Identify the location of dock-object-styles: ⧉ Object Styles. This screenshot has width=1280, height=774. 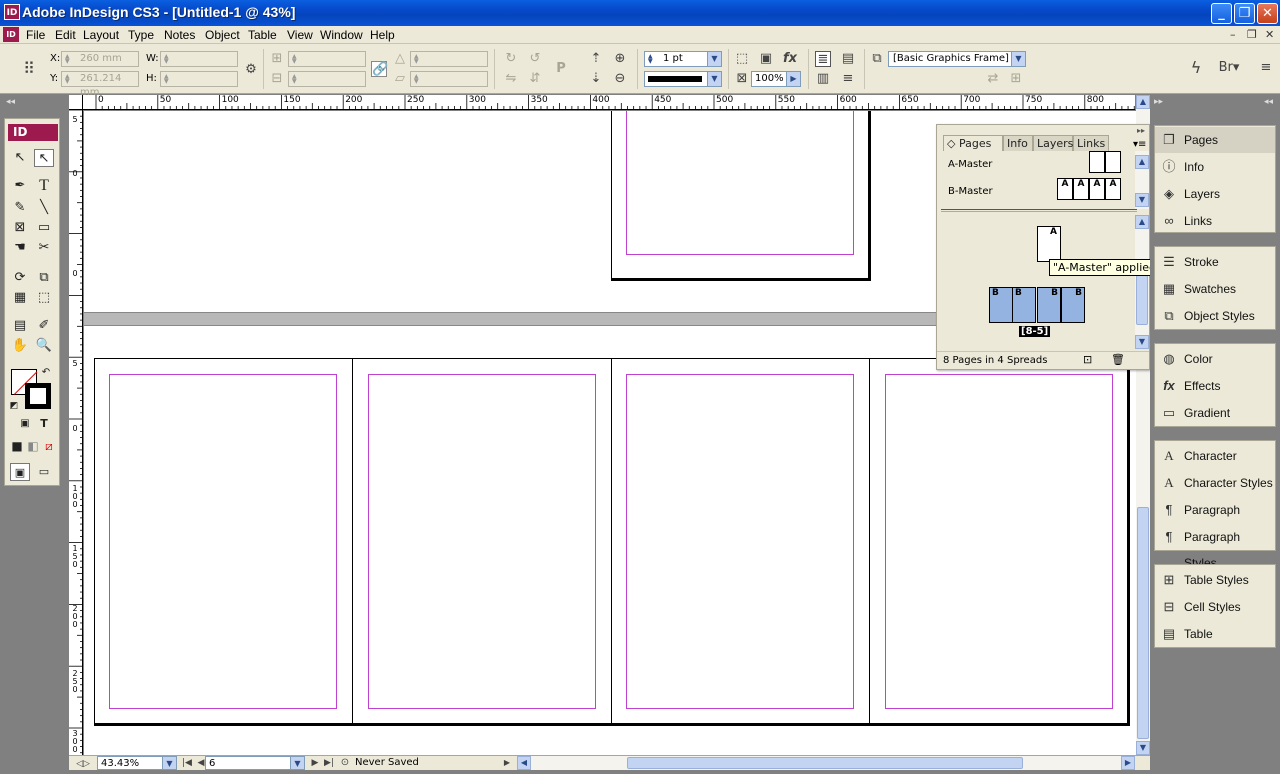
(1215, 316).